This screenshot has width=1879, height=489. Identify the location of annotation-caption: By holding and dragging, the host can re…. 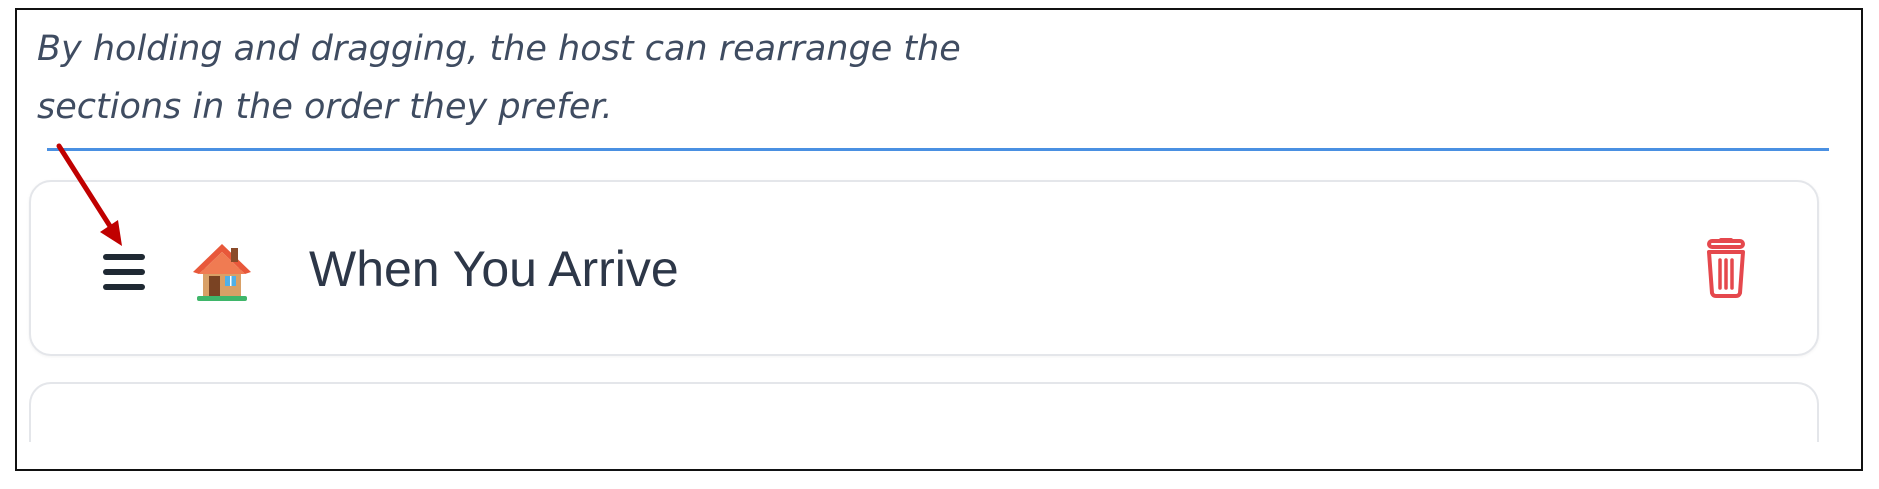
(537, 78).